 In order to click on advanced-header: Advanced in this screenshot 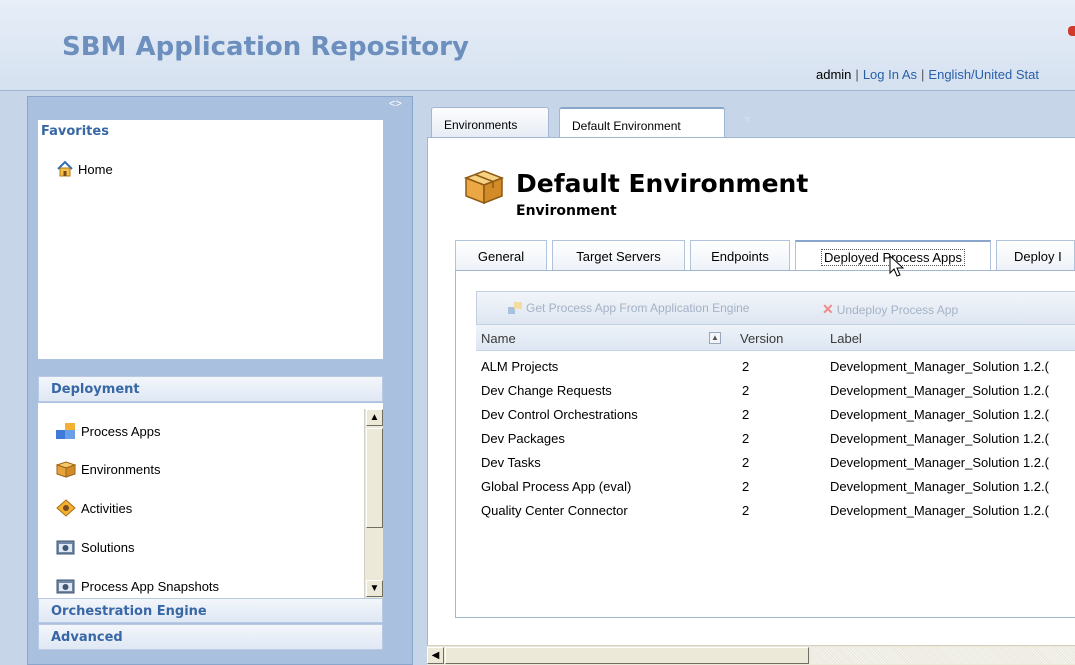, I will do `click(210, 637)`.